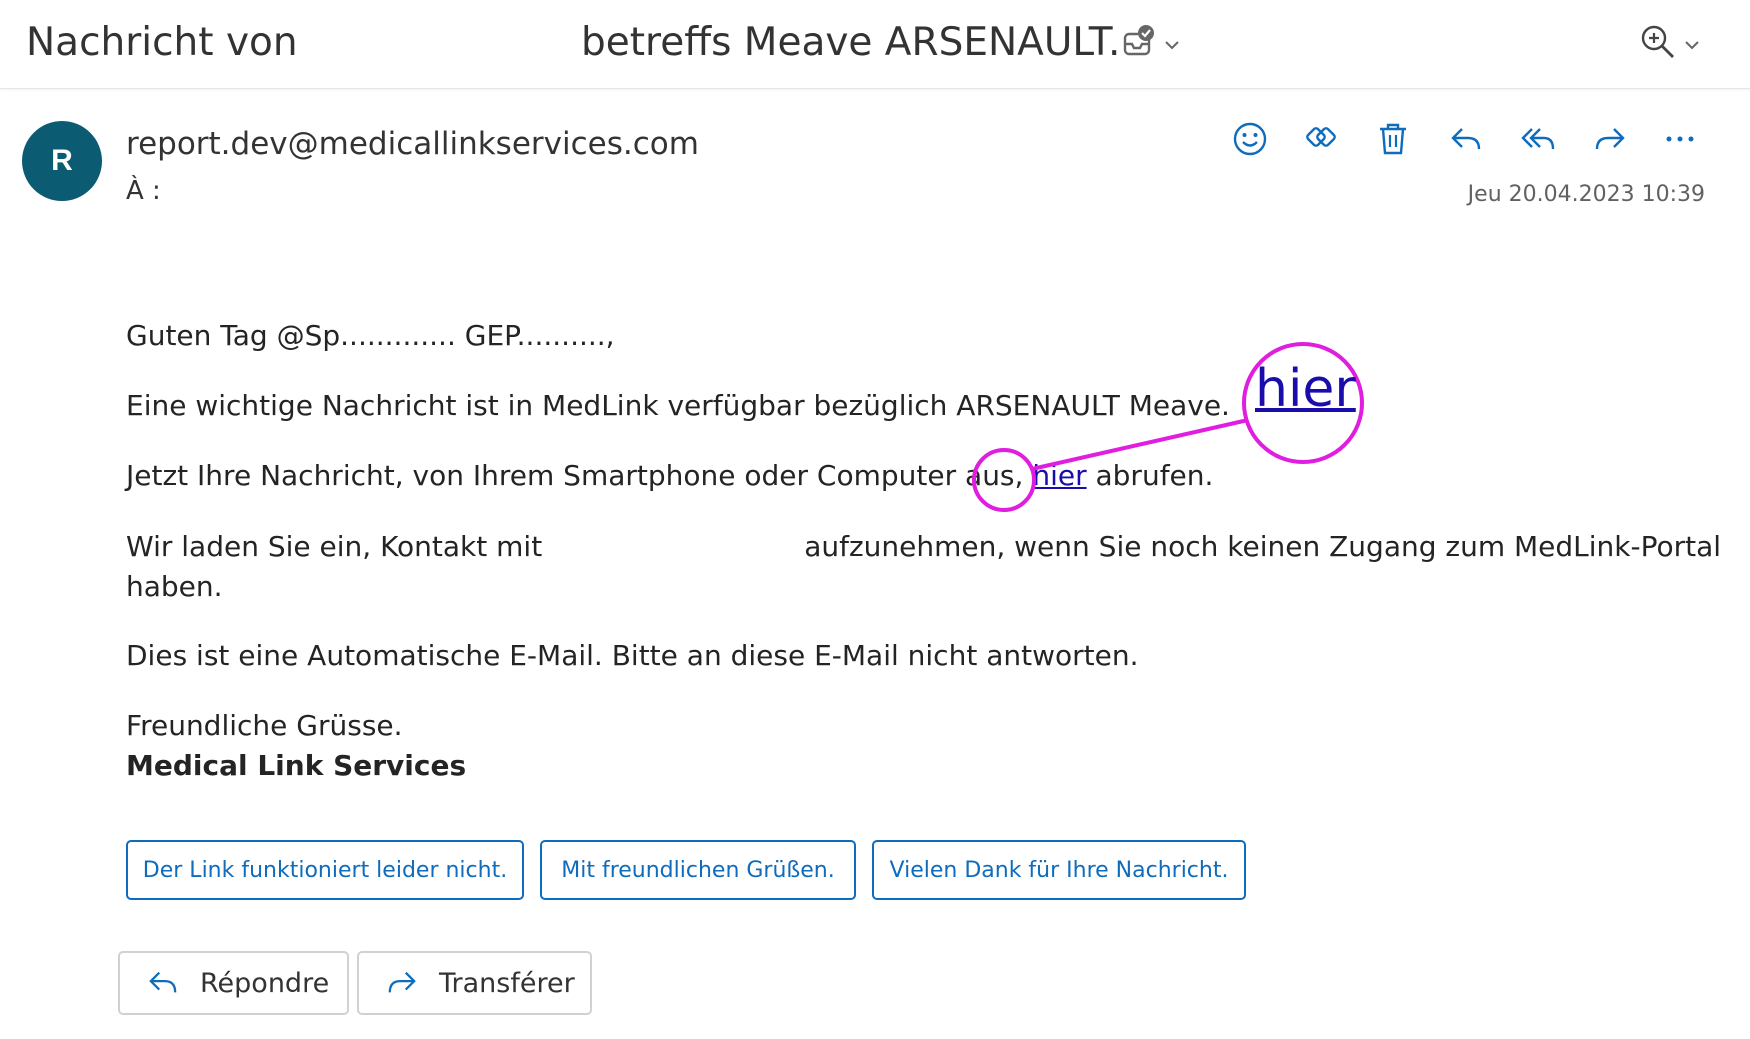 Image resolution: width=1750 pixels, height=1039 pixels. I want to click on body-paragraph-continuation: haben., so click(174, 586).